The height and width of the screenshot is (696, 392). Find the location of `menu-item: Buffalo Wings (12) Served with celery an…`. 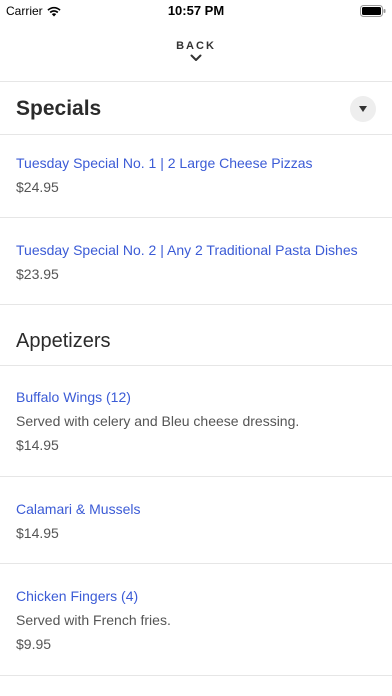

menu-item: Buffalo Wings (12) Served with celery an… is located at coordinates (196, 421).